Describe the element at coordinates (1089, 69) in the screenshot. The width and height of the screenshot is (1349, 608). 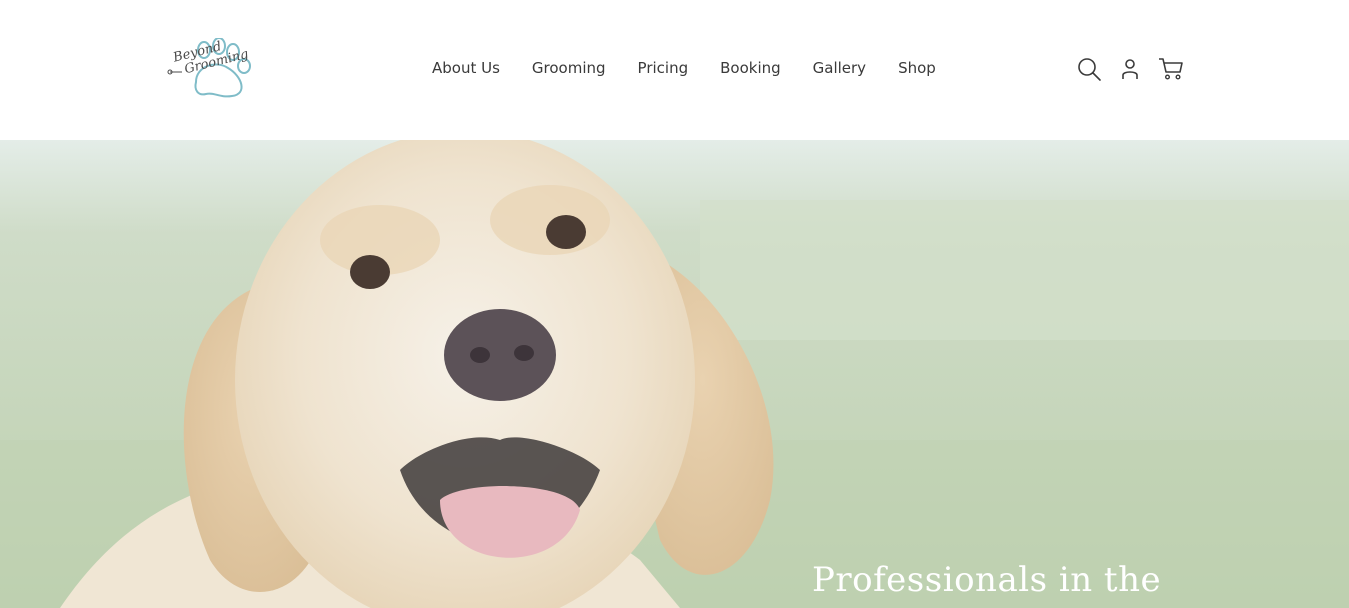
I see `search-icon` at that location.